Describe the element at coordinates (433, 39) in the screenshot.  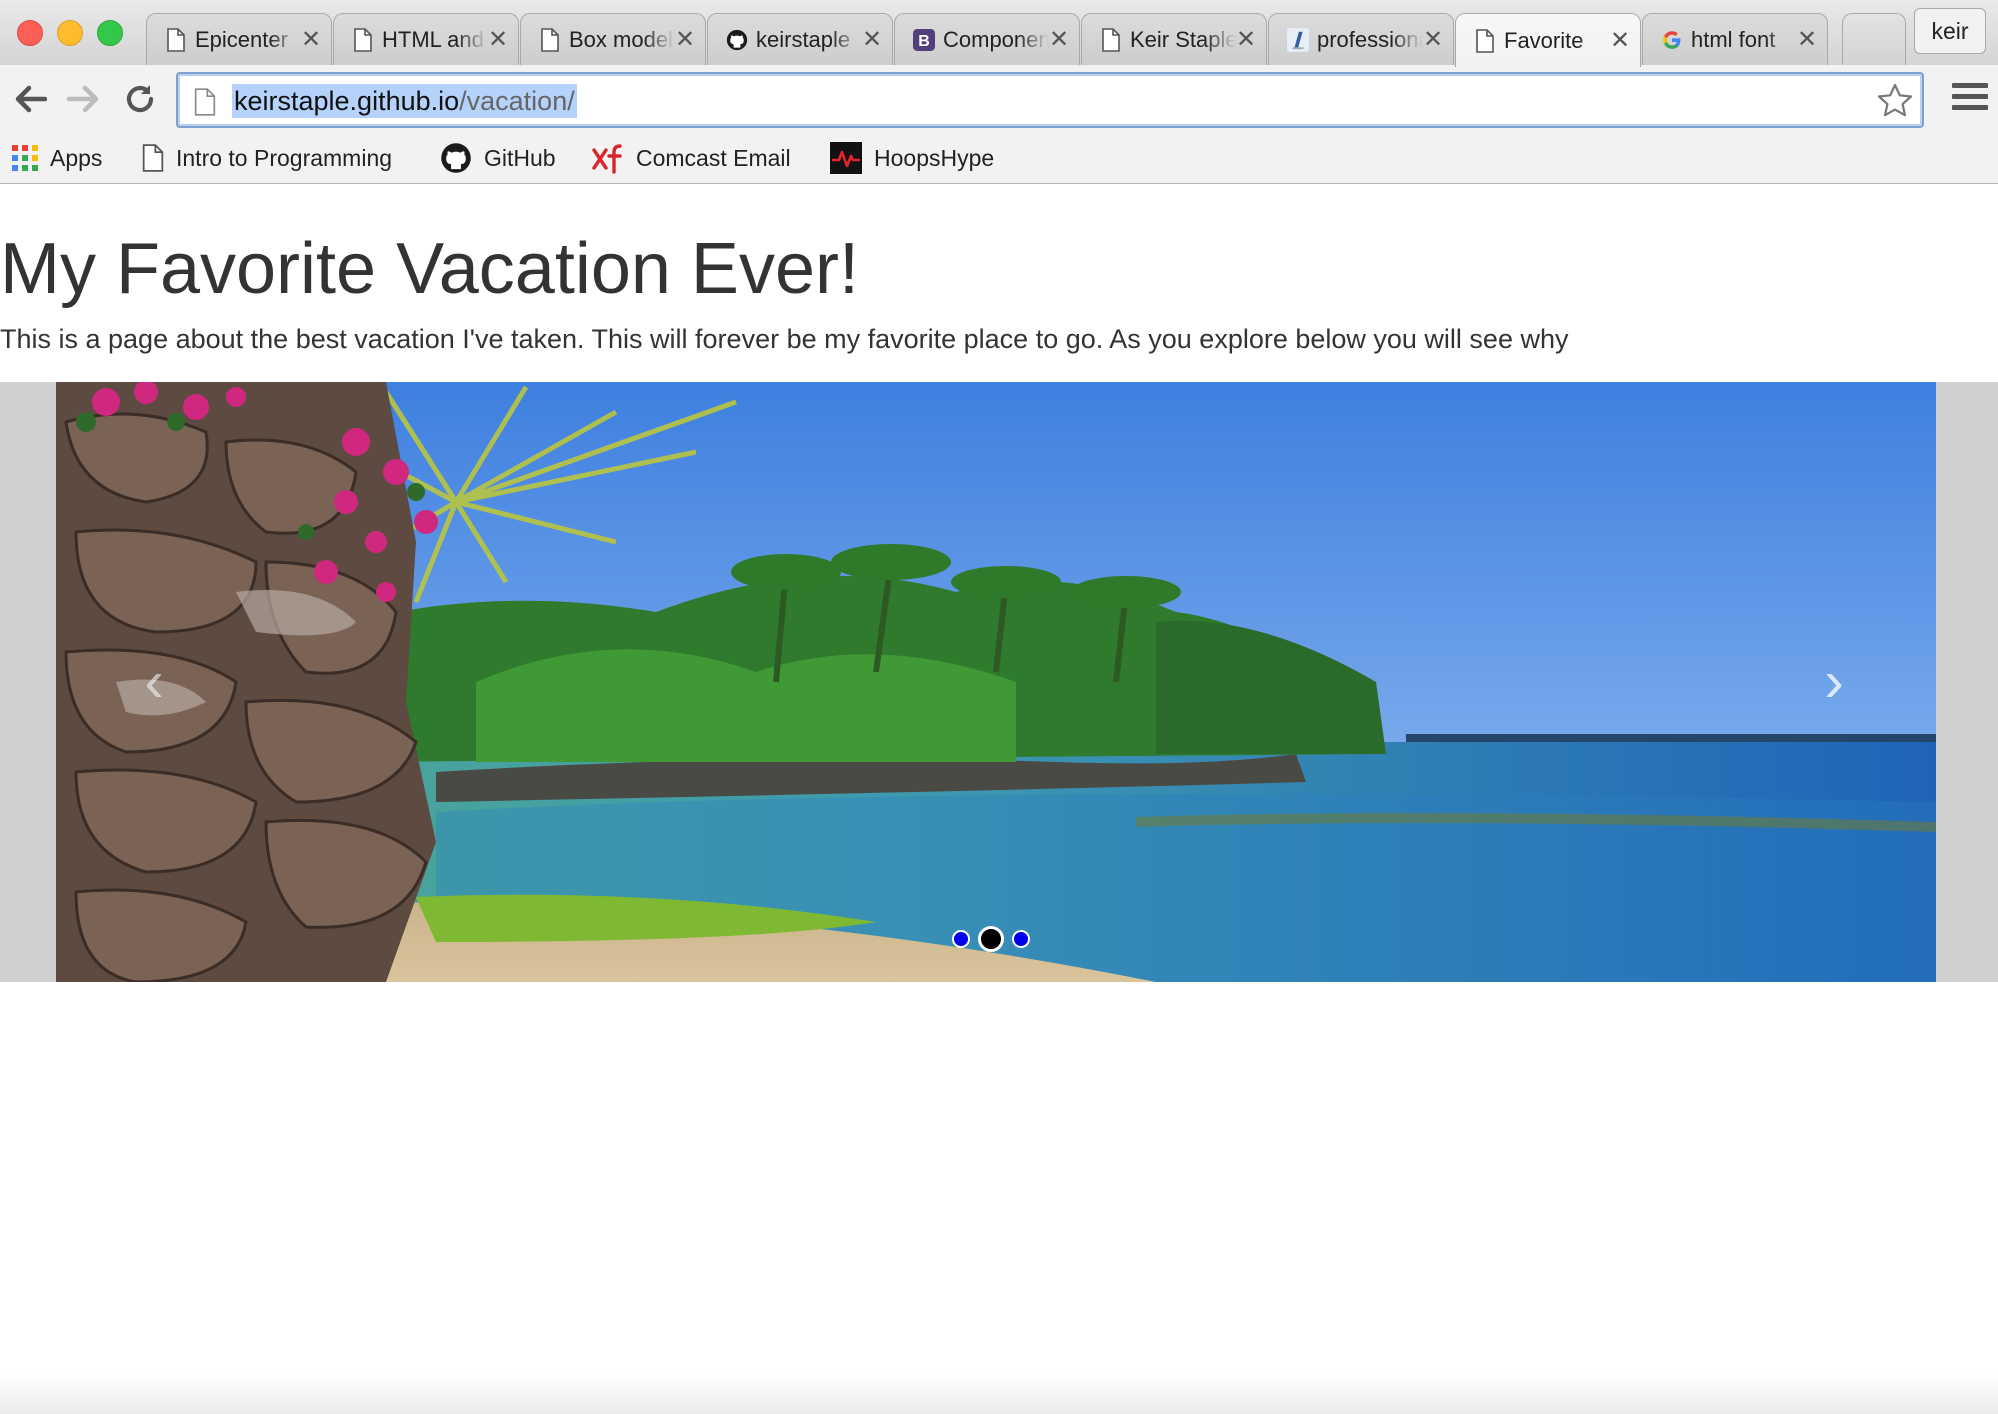
I see `tab-title: HTML and` at that location.